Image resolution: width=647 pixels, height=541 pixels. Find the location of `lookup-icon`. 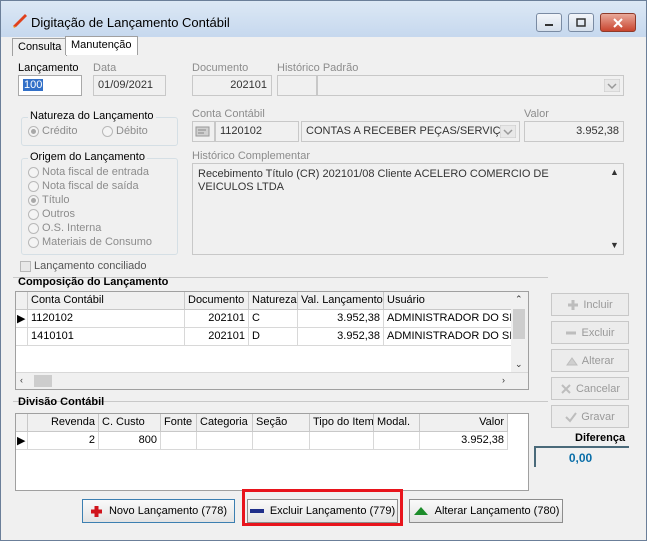

lookup-icon is located at coordinates (202, 131).